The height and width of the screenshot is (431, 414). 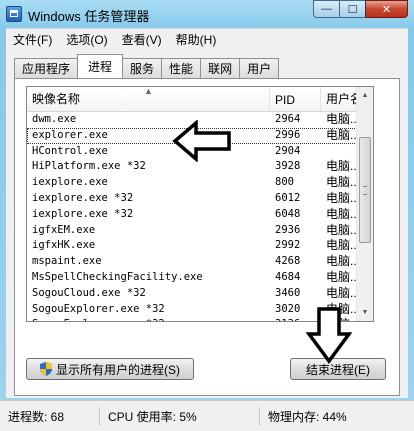 I want to click on vertical-scrollbar: ▲ ▼, so click(x=364, y=204).